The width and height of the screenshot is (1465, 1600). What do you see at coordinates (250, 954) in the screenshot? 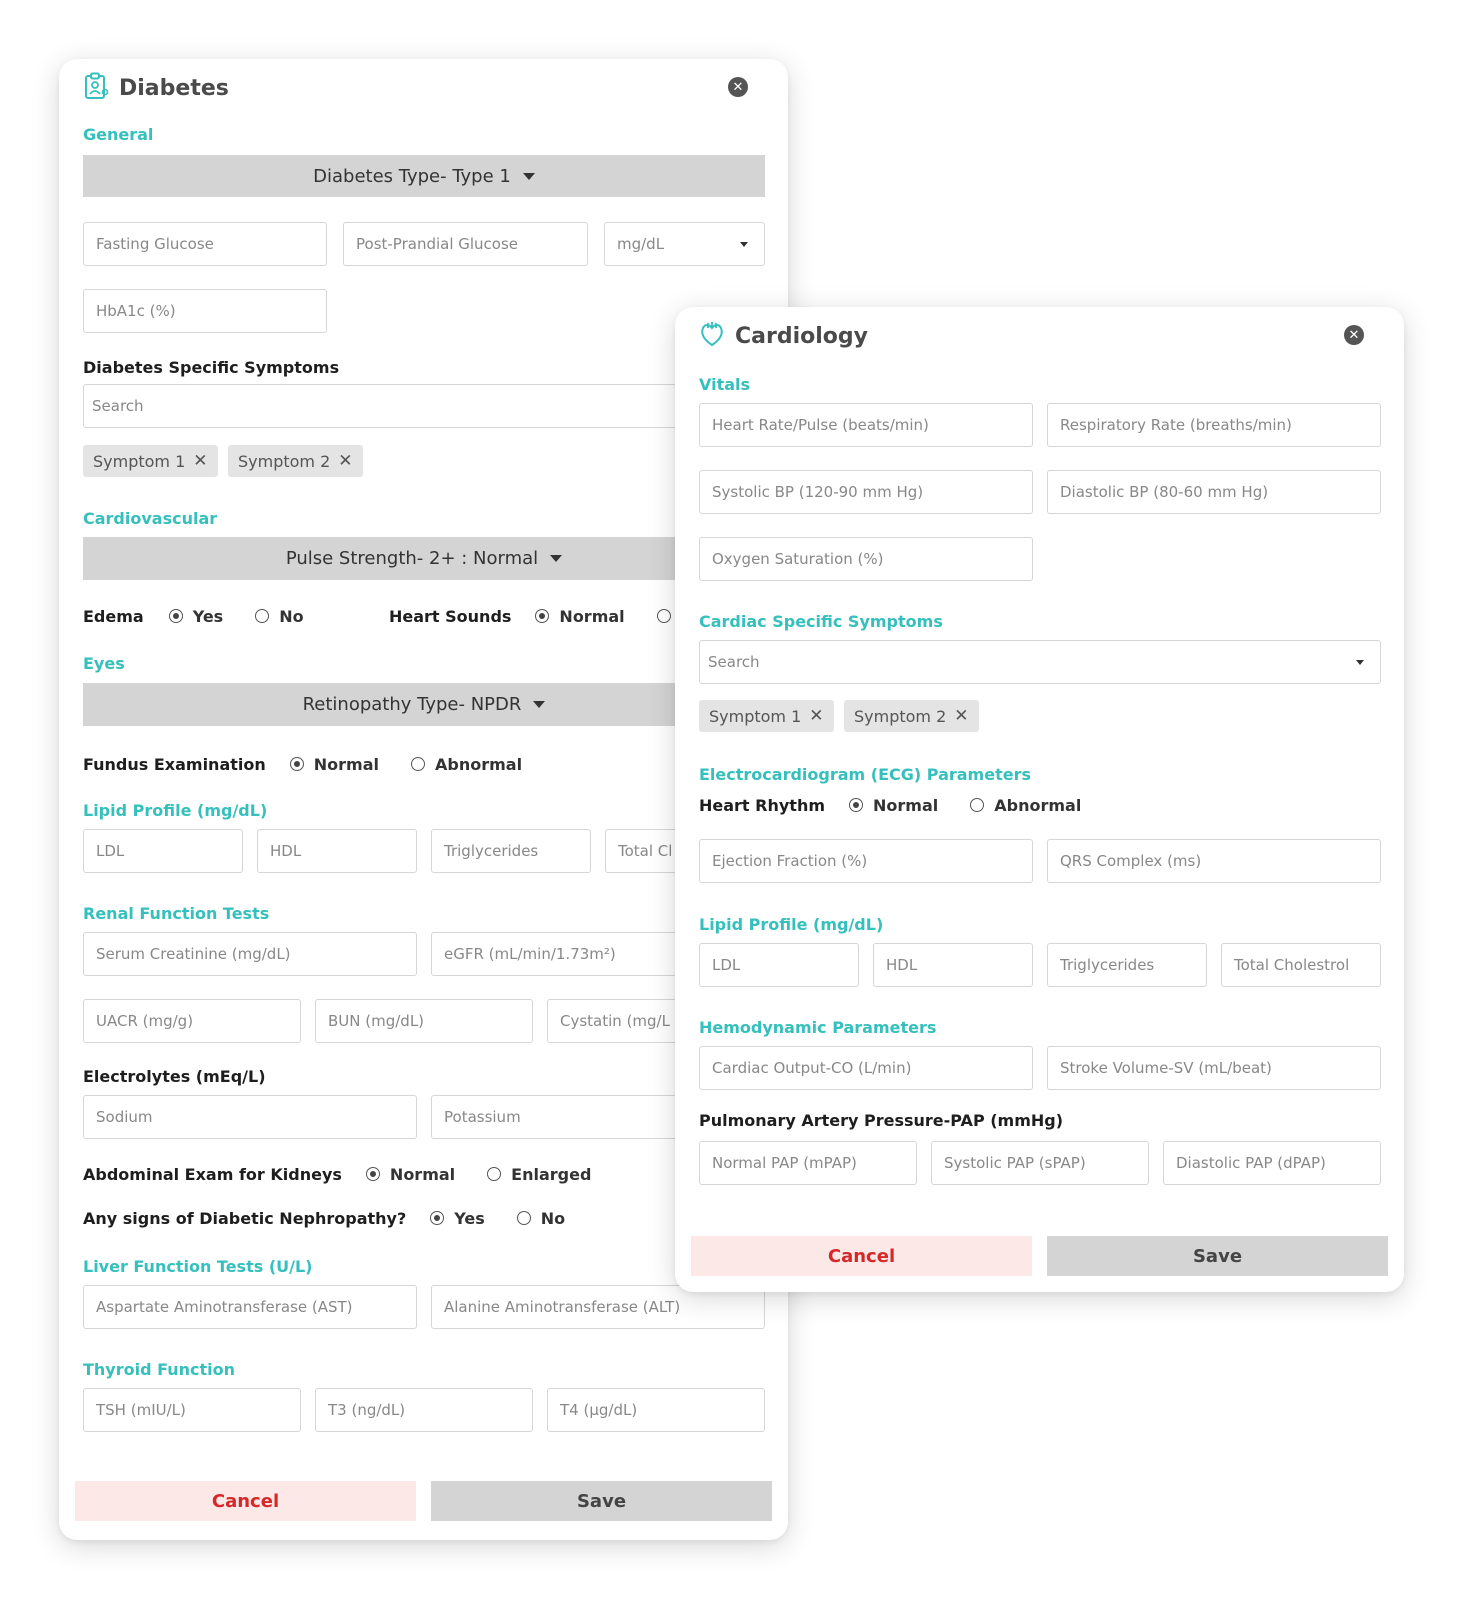
I see `serum-creatinine-input: Serum Creatinine (mg/dL)` at bounding box center [250, 954].